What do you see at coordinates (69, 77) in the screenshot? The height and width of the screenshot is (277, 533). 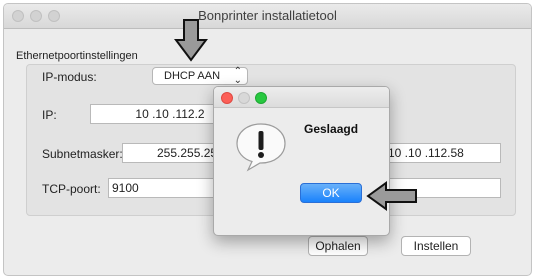 I see `ip-mode-label: IP-modus:` at bounding box center [69, 77].